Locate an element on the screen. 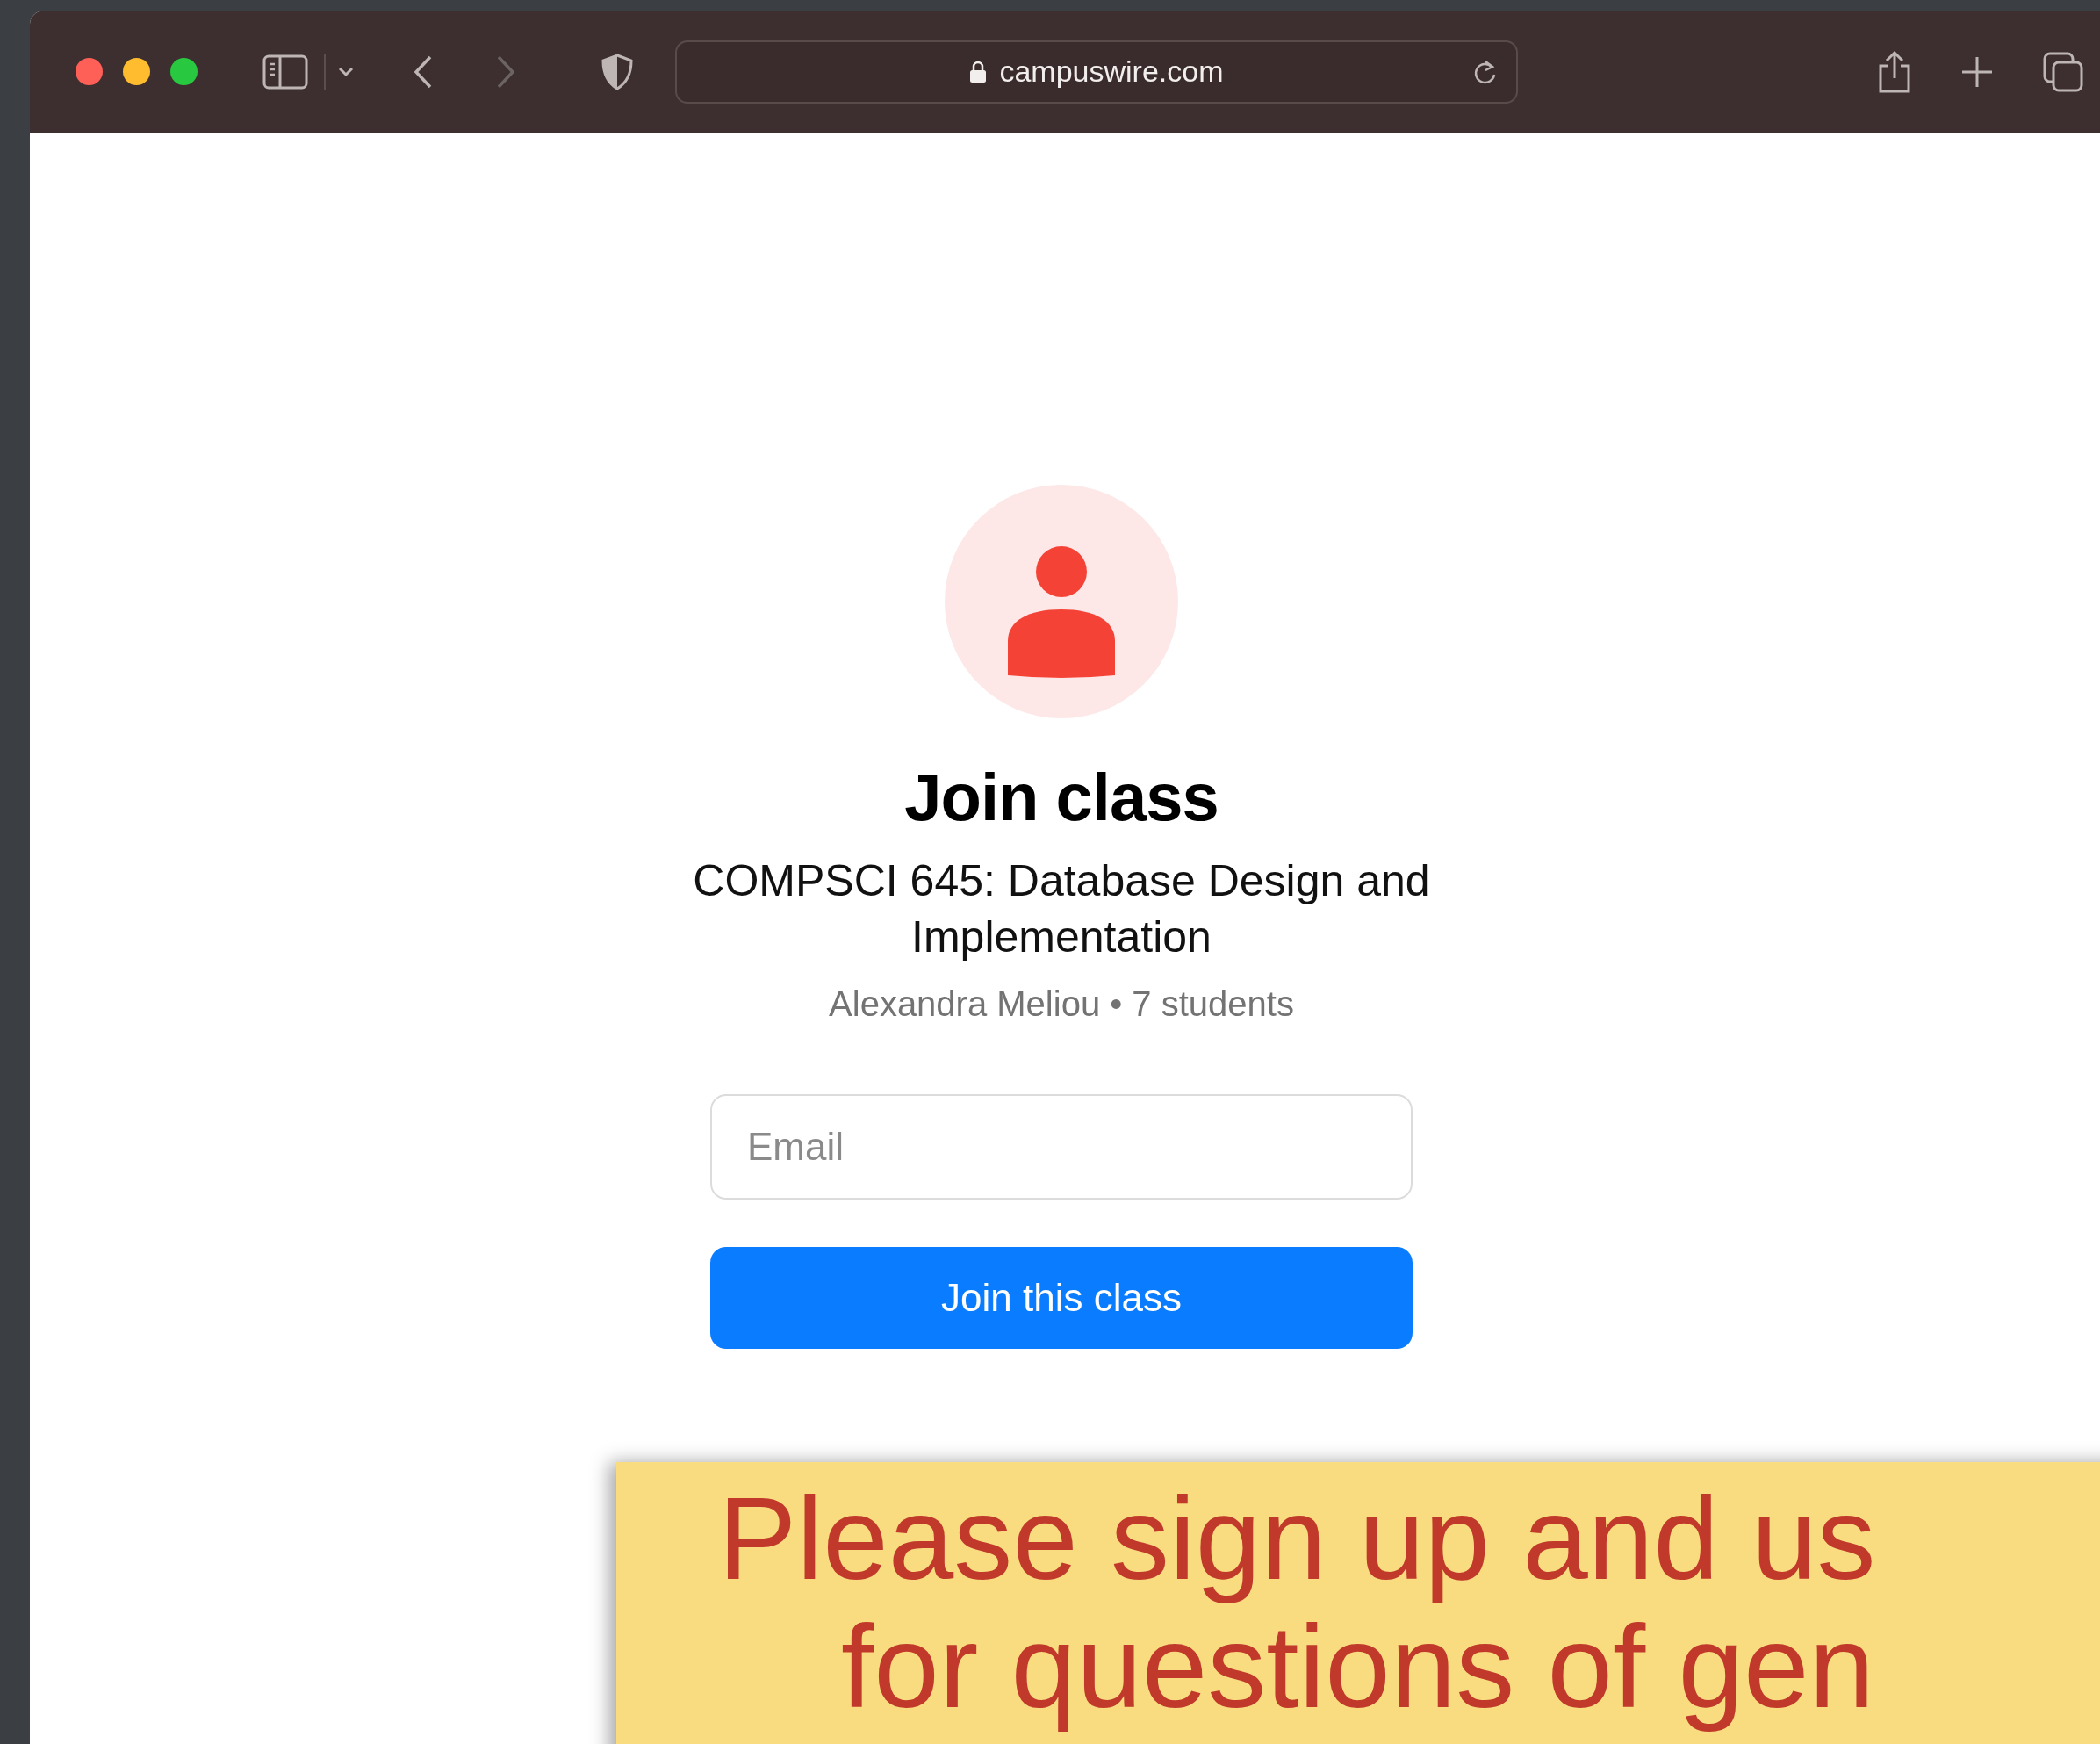  zoom-button is located at coordinates (184, 71).